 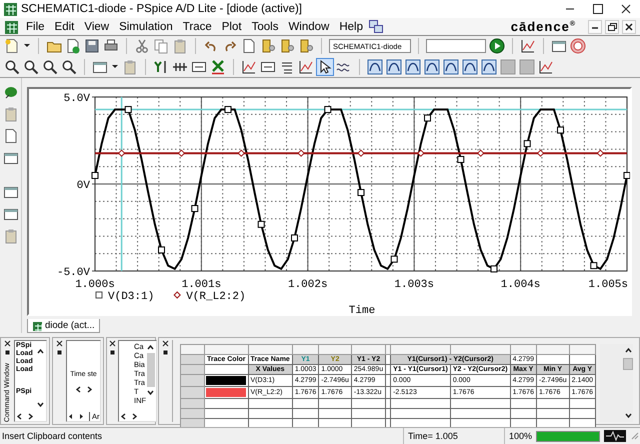 I want to click on save-icon, so click(x=92, y=46).